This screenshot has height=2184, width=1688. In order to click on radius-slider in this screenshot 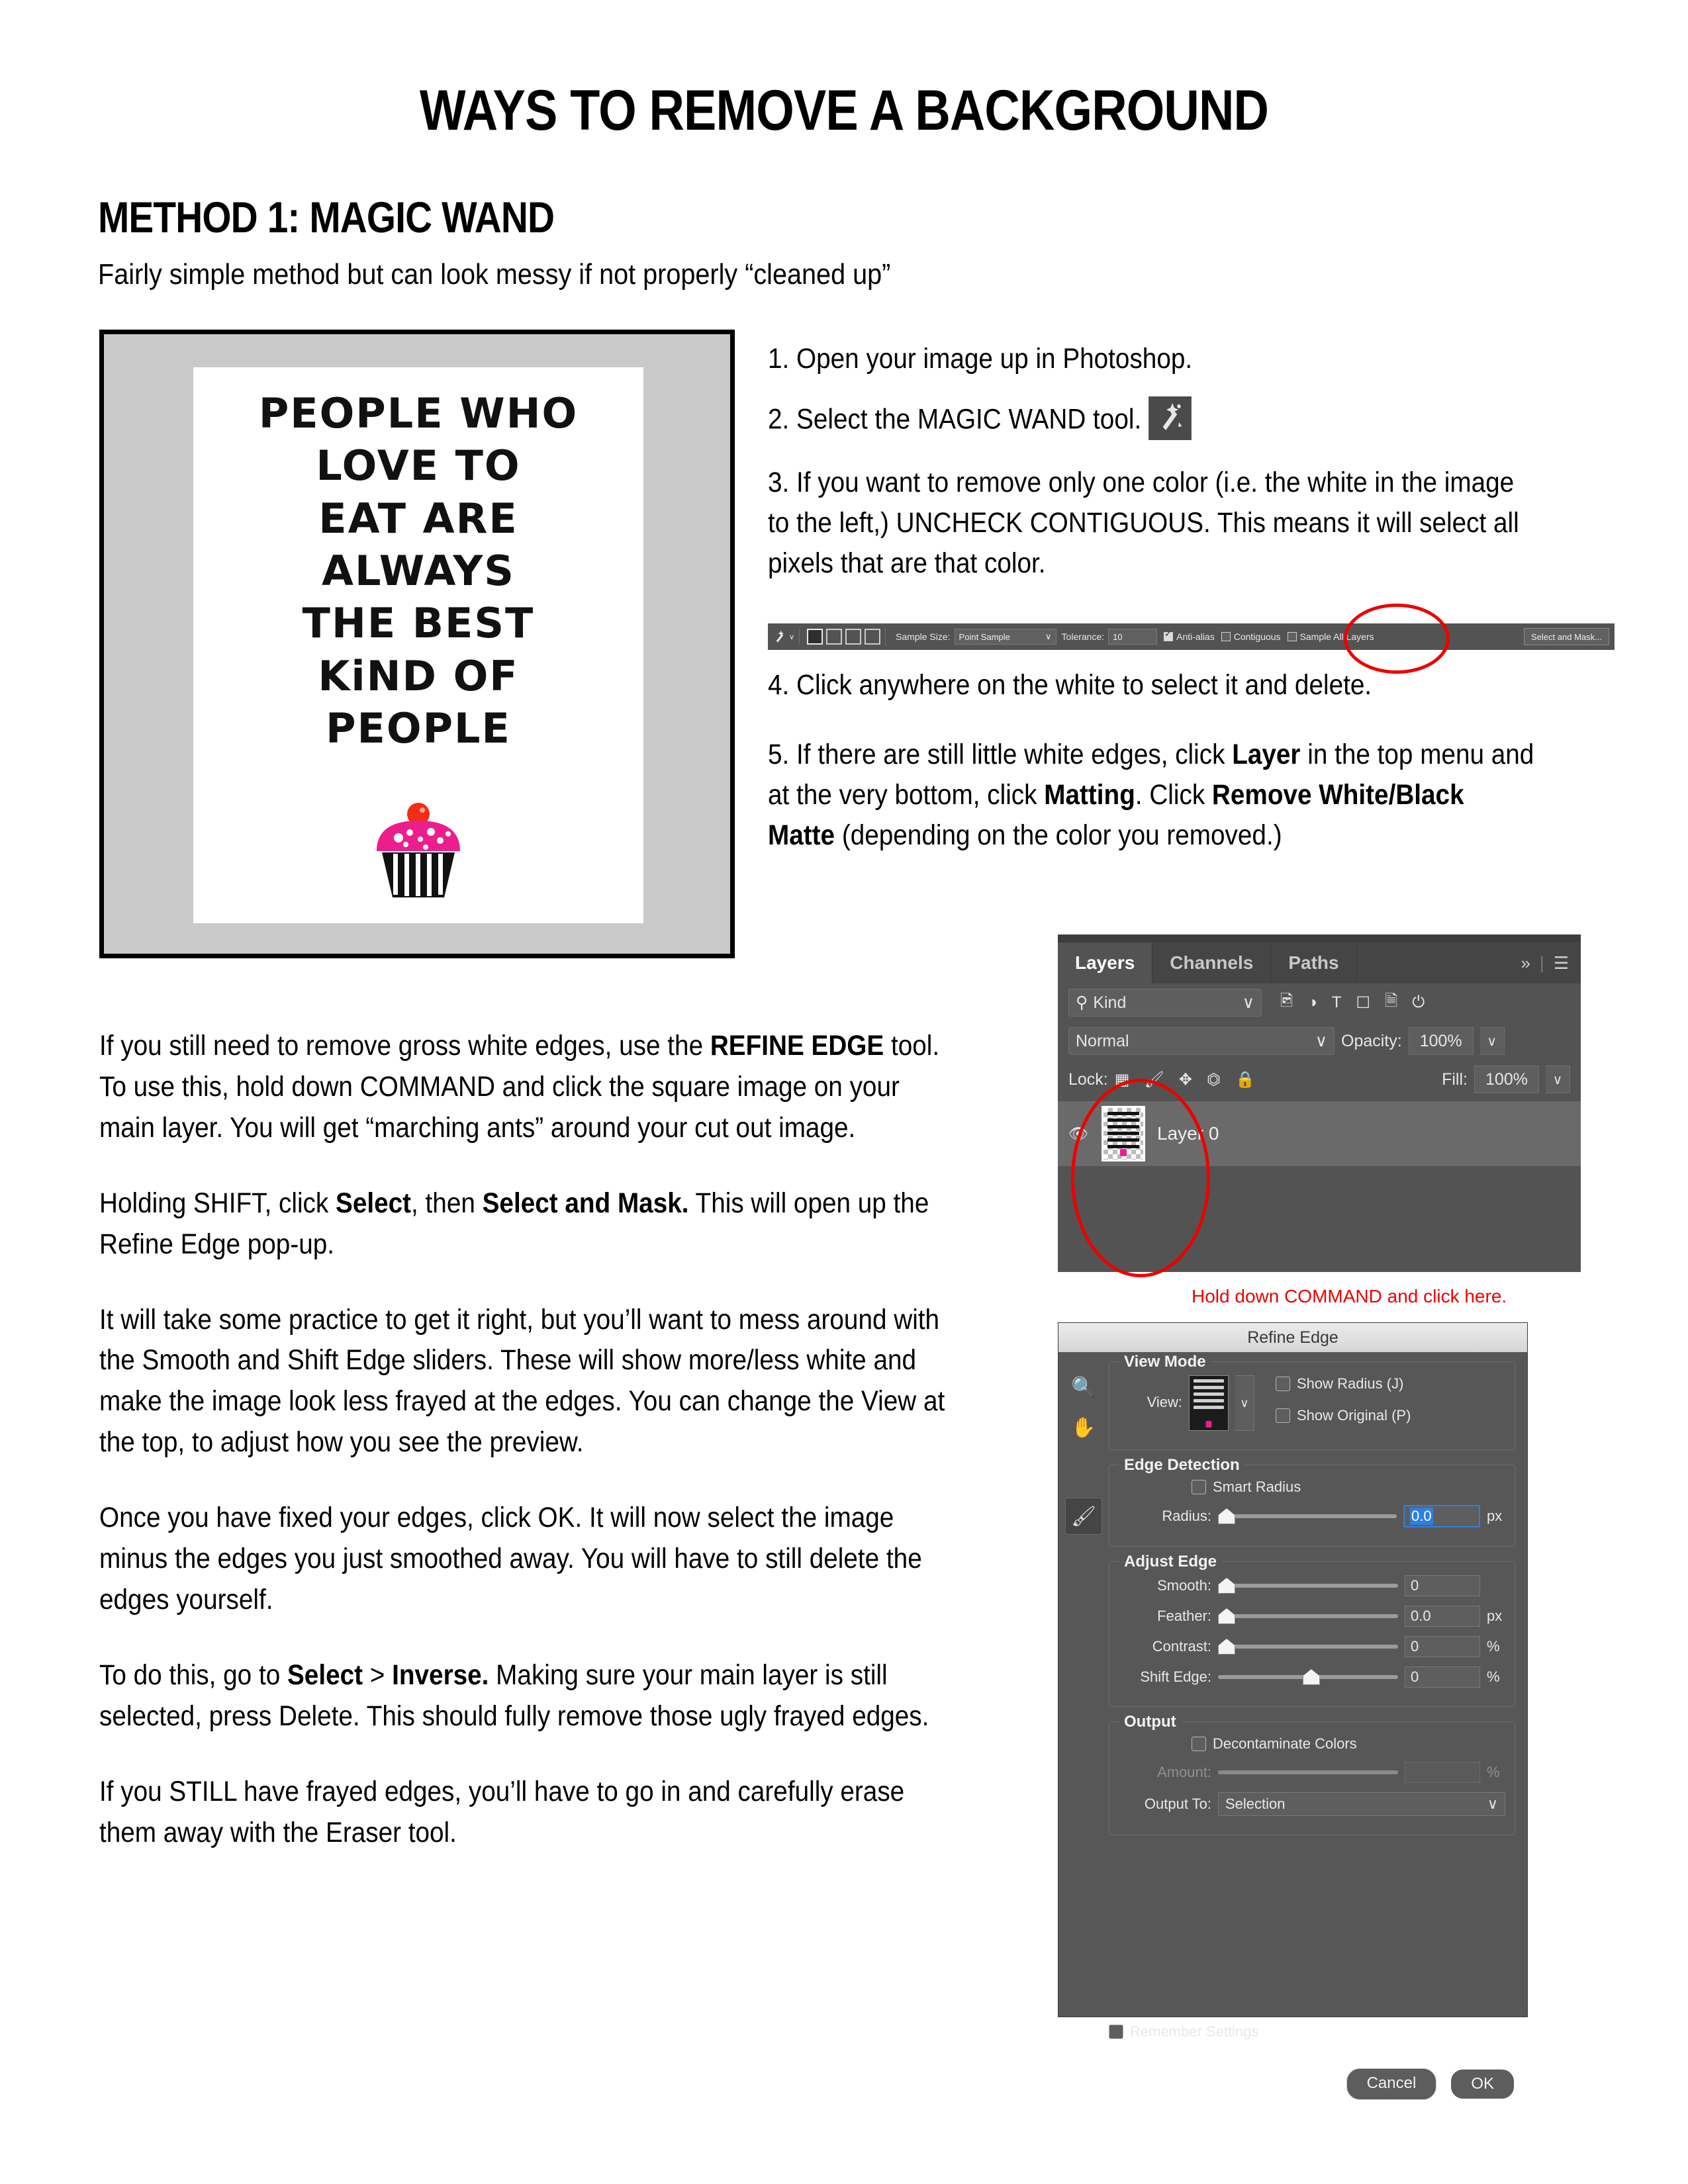, I will do `click(1307, 1516)`.